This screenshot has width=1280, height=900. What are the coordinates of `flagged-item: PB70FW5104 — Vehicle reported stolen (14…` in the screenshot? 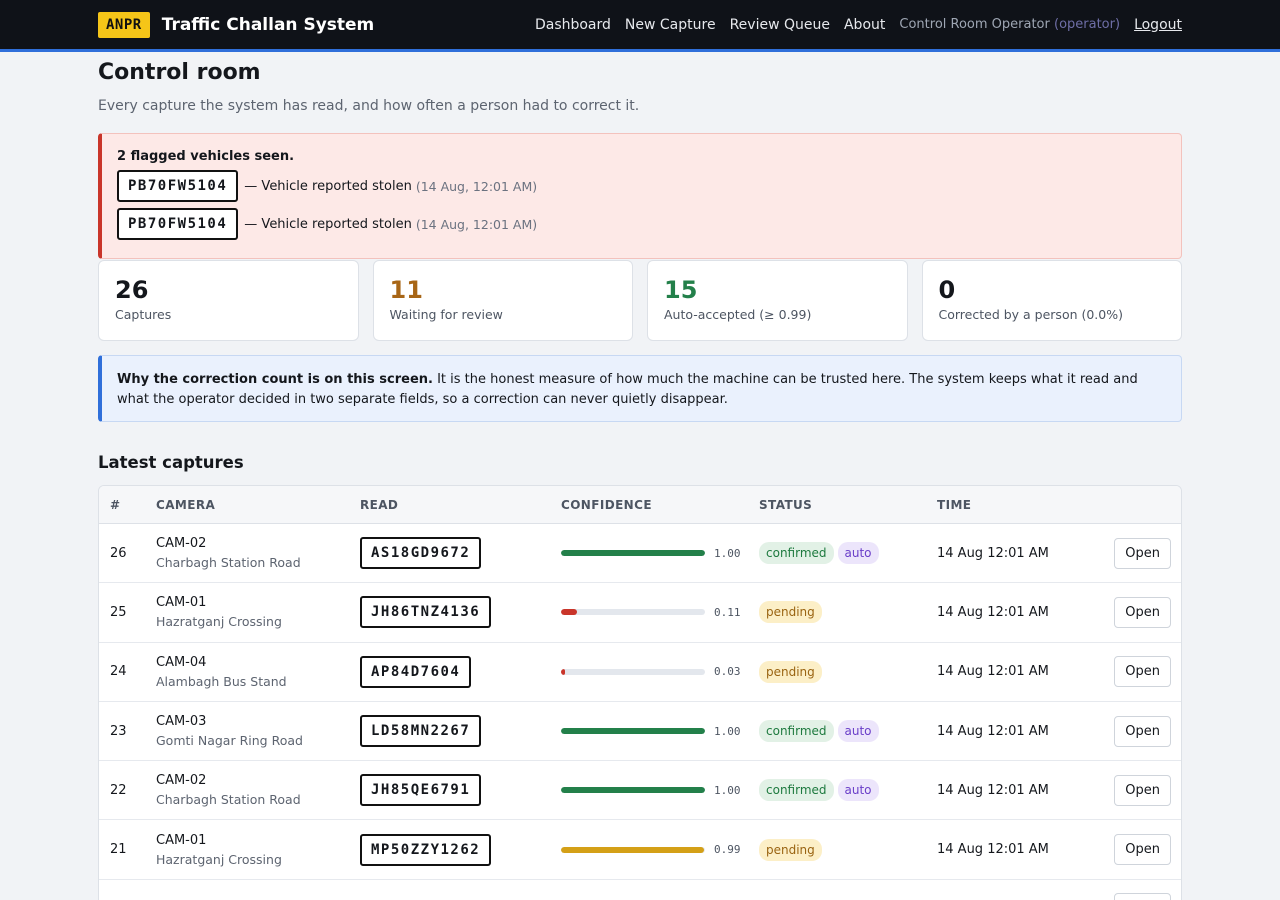 It's located at (641, 186).